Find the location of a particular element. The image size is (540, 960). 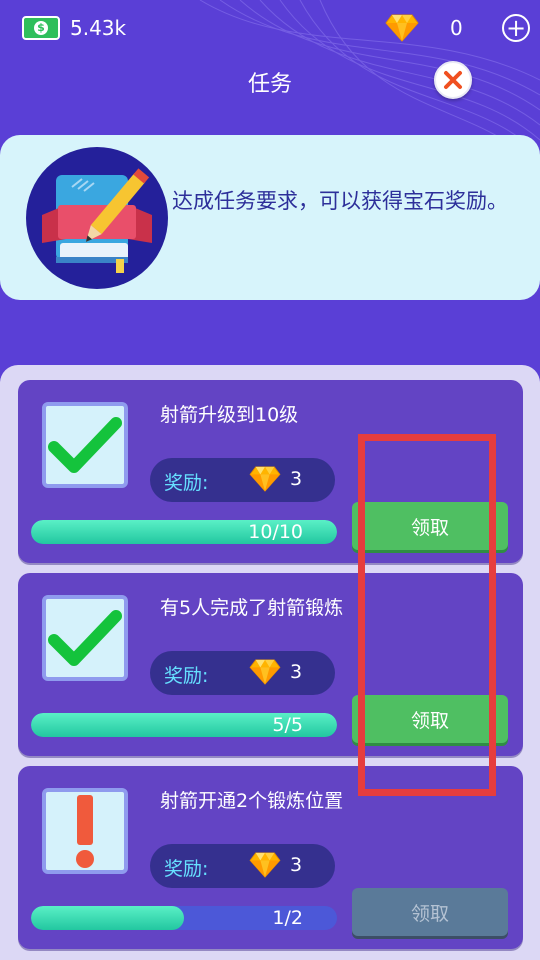

close-icon is located at coordinates (453, 80).